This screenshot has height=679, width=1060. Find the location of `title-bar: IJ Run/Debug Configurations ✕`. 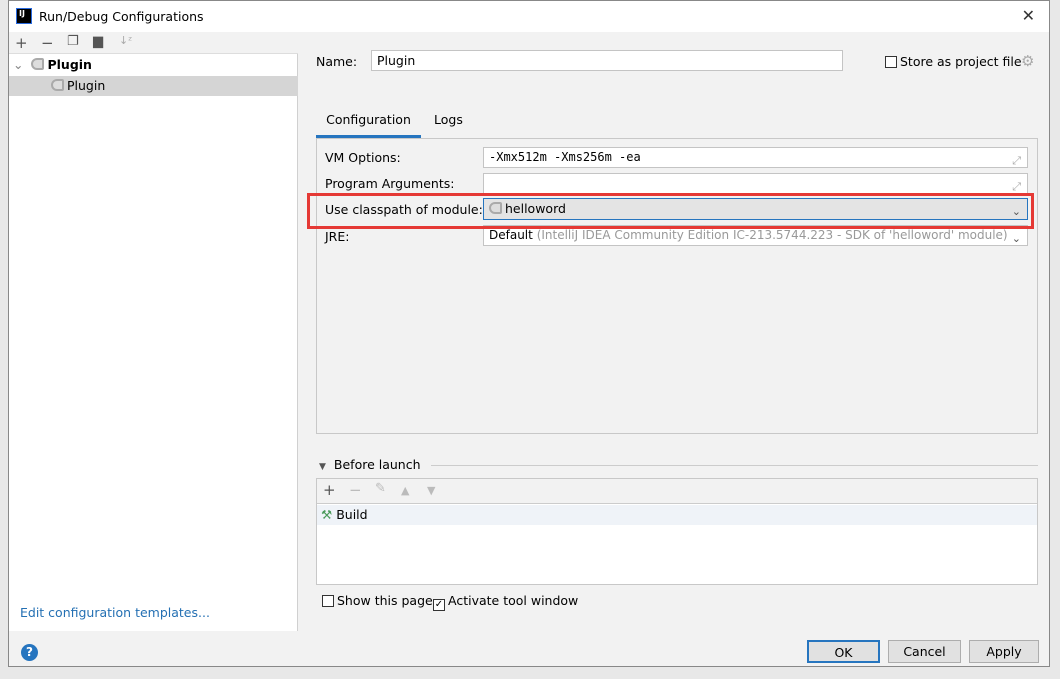

title-bar: IJ Run/Debug Configurations ✕ is located at coordinates (529, 16).